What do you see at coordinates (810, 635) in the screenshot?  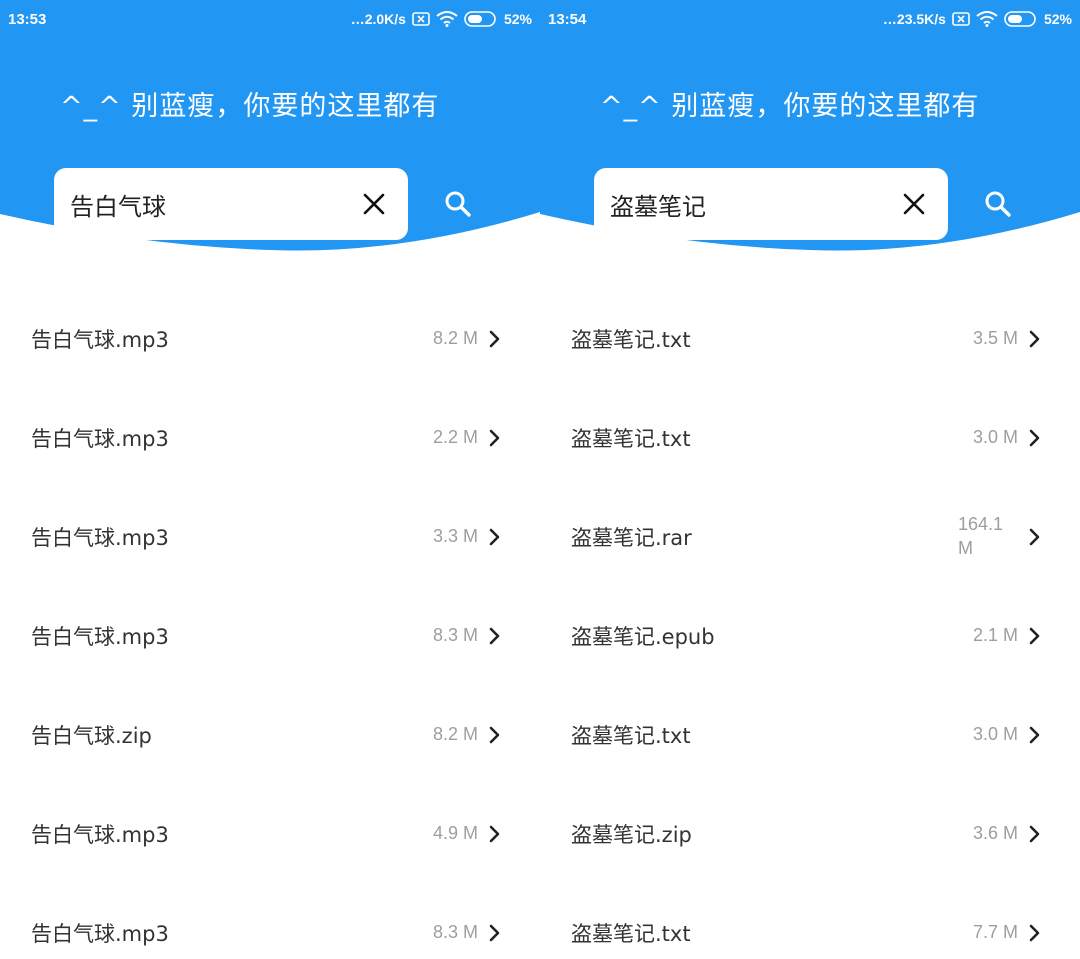 I see `list-item: 盗墓笔记.epub 2.1 M` at bounding box center [810, 635].